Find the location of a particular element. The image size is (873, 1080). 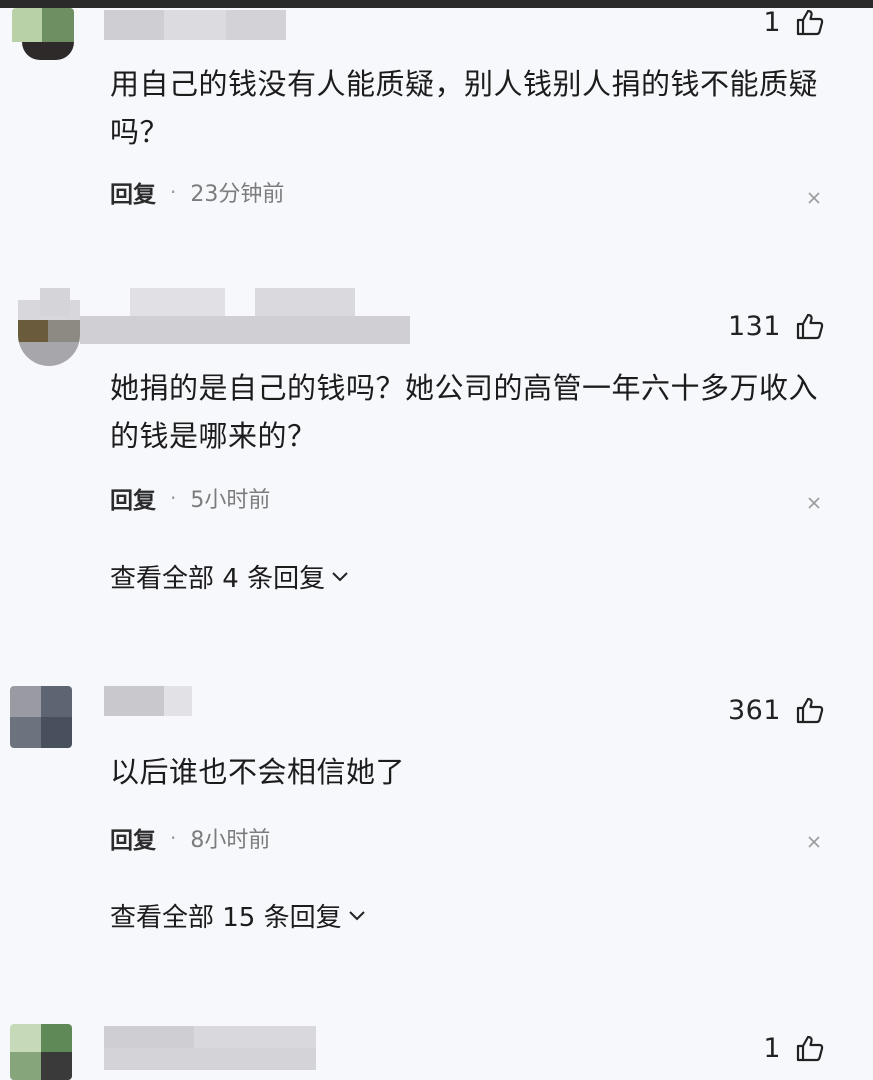

view-all-replies-link: 查看全部 15 条回复 is located at coordinates (238, 915).